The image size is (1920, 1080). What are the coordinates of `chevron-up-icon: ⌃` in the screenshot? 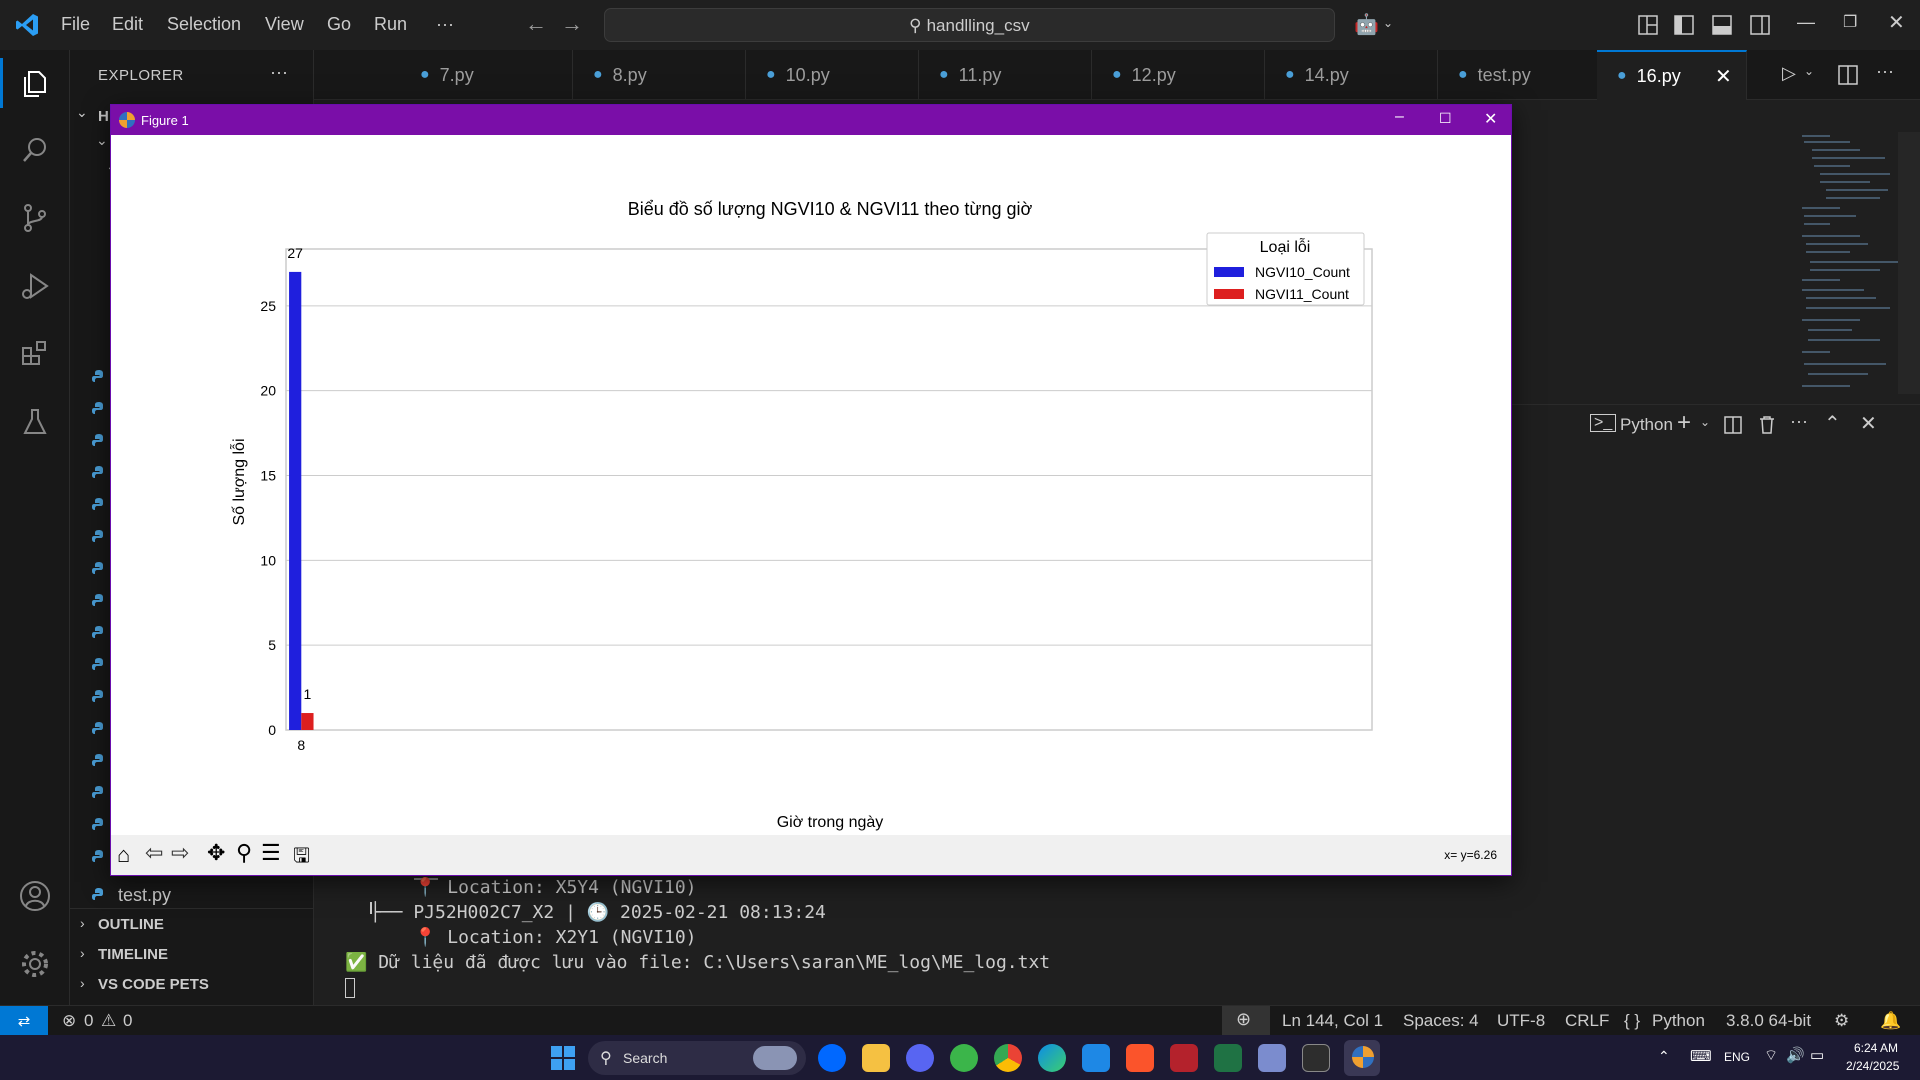 It's located at (1664, 1056).